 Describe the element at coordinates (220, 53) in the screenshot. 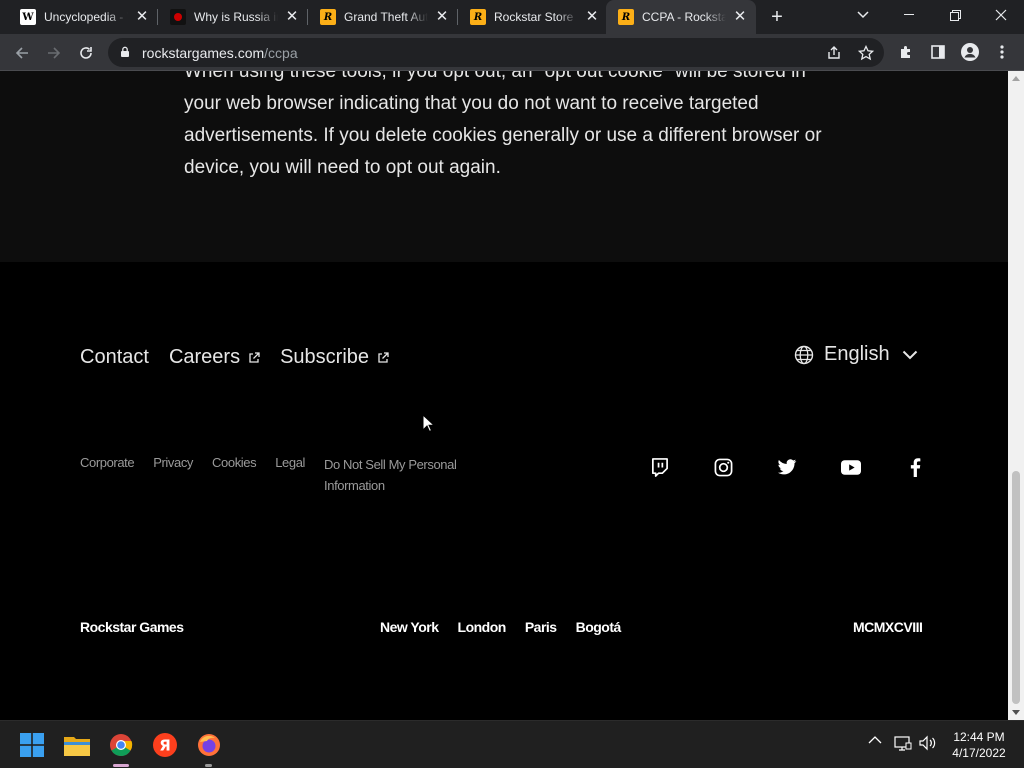

I see `url-text: rockstargames.com/ccpa` at that location.